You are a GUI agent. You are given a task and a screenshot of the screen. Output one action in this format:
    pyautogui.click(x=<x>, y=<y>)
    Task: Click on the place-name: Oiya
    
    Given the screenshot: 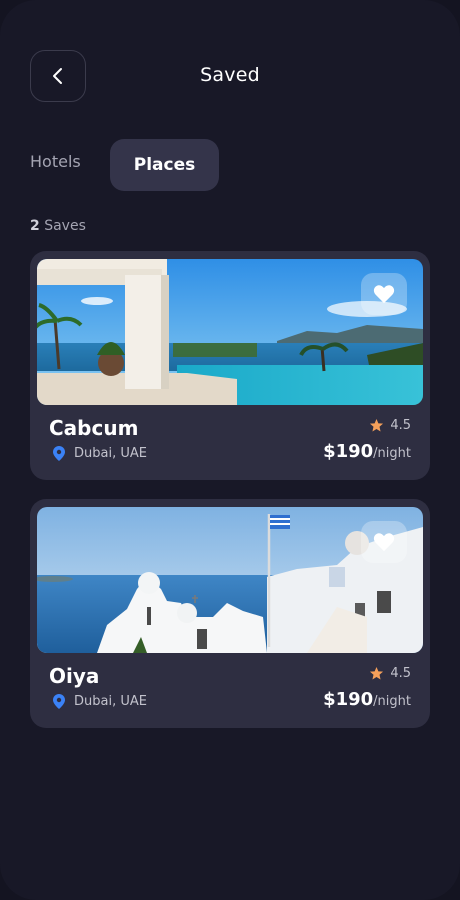 What is the action you would take?
    pyautogui.click(x=74, y=676)
    